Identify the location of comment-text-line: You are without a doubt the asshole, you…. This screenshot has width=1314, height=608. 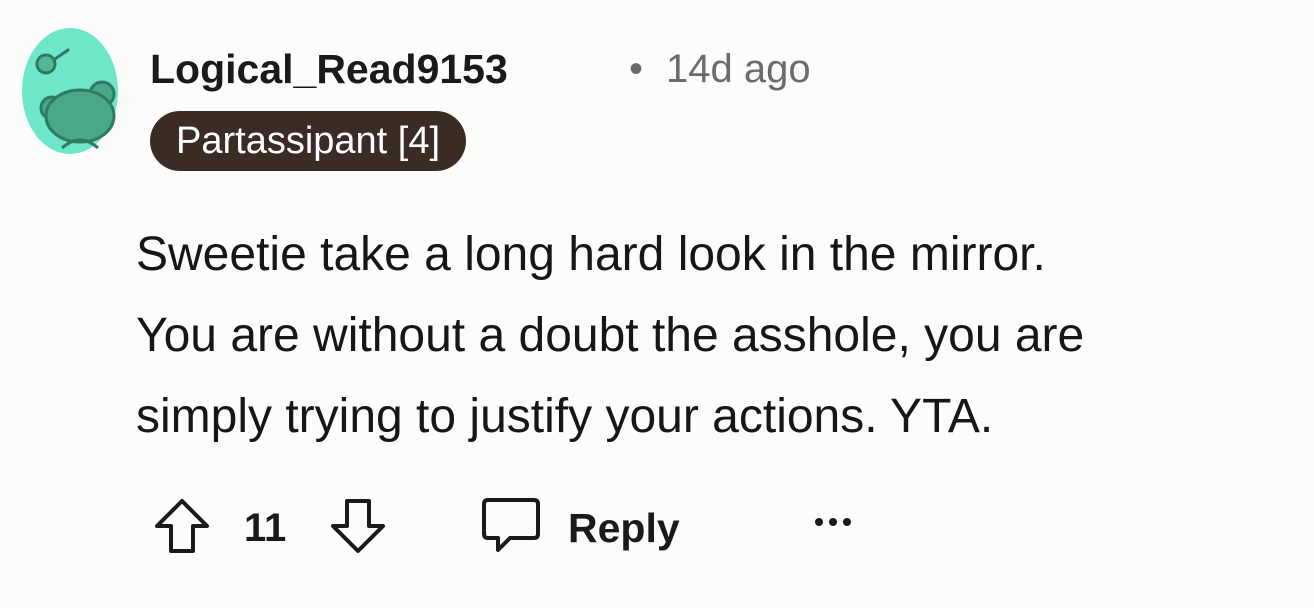
(610, 335).